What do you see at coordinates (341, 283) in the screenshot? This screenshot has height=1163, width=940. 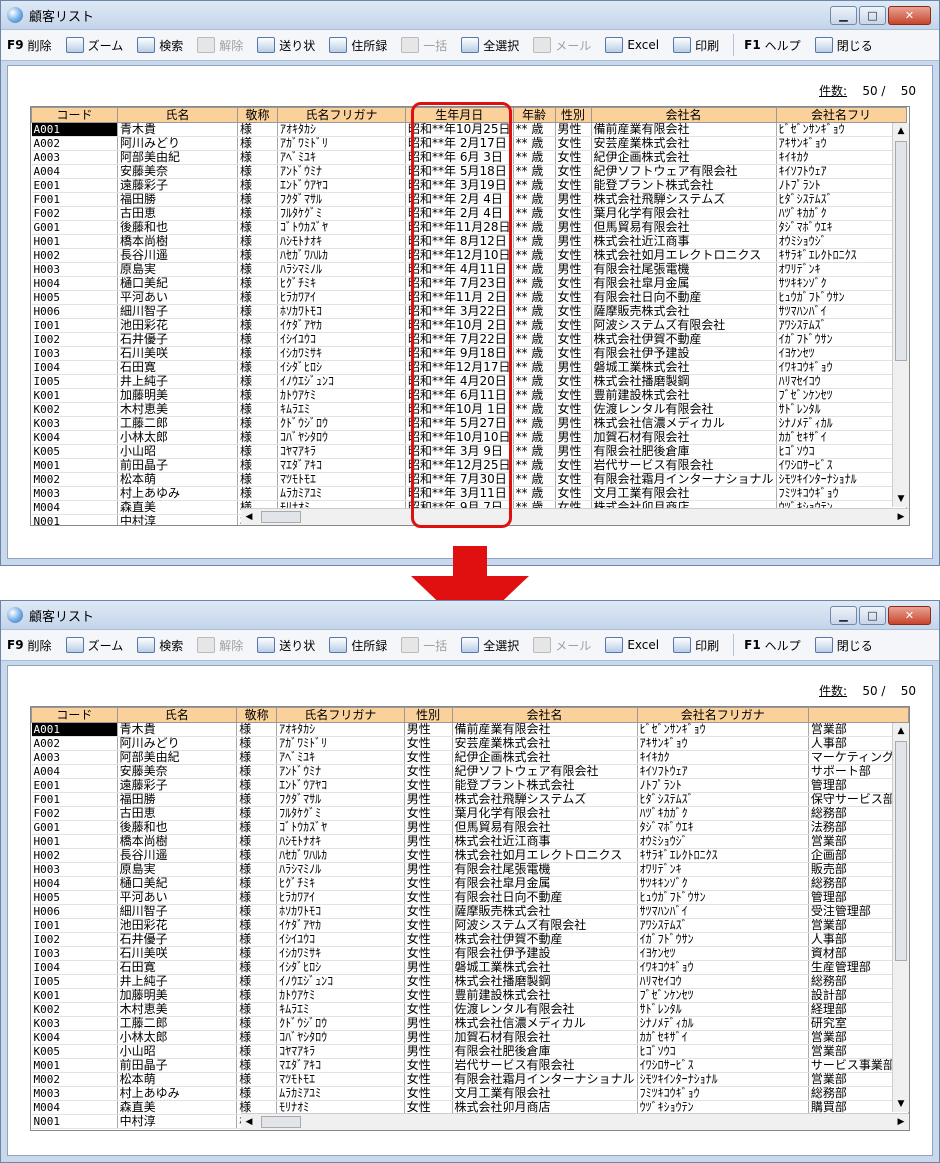 I see `cell-kana: ﾋｸﾞﾁﾐｷ` at bounding box center [341, 283].